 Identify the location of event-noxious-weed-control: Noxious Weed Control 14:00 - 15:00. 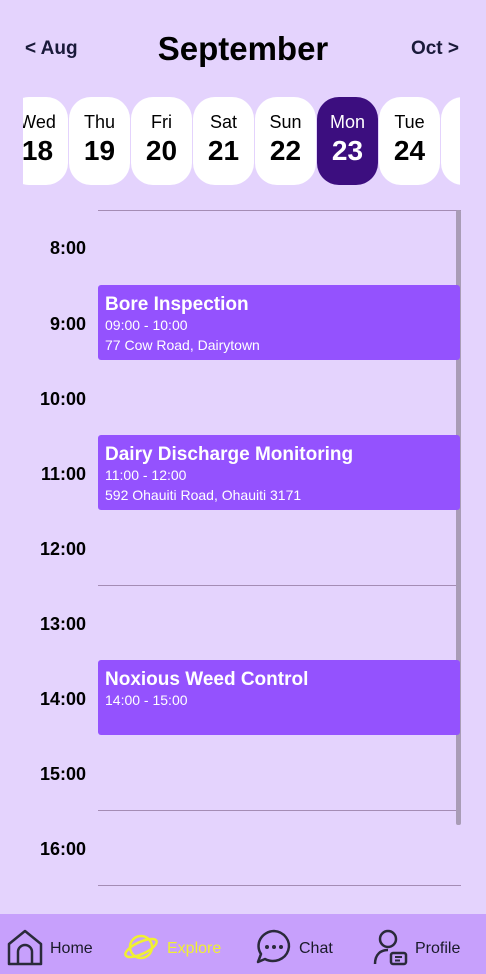
(279, 697).